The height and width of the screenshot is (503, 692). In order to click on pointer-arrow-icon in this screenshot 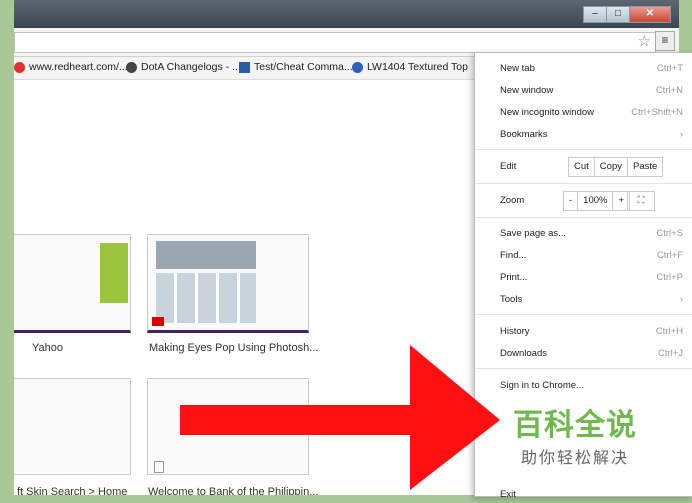, I will do `click(340, 417)`.